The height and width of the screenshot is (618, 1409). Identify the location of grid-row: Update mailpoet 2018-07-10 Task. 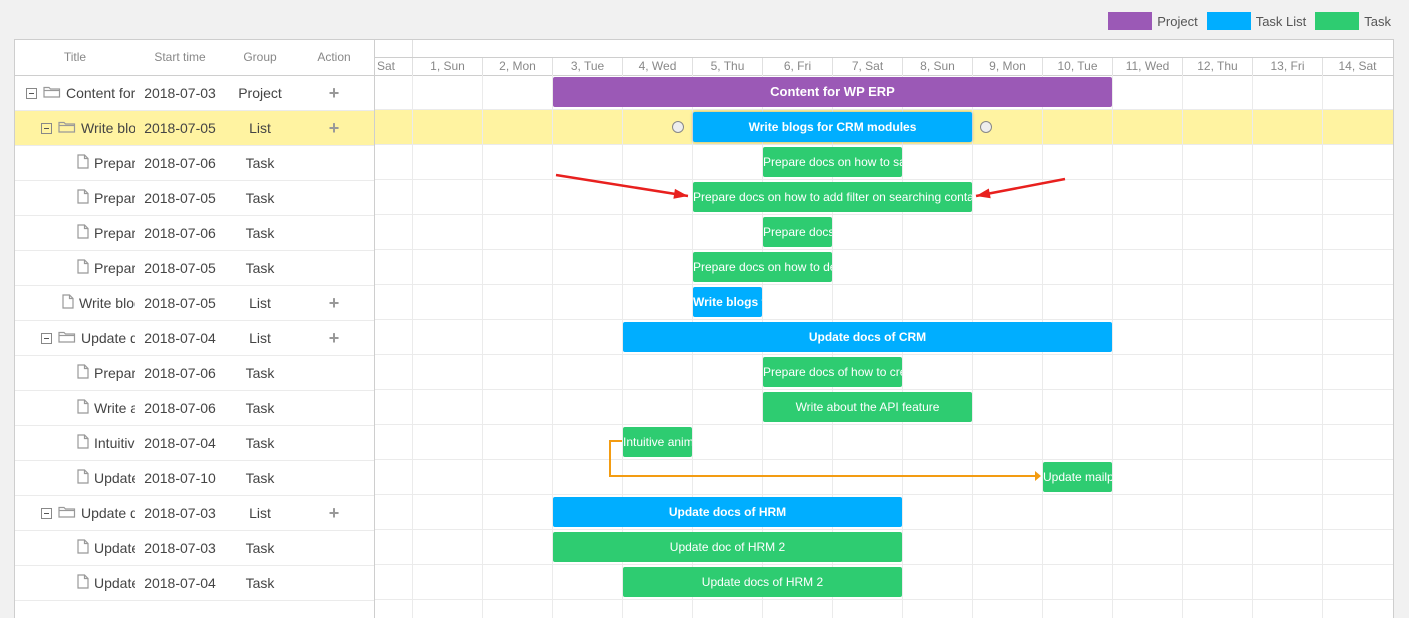
(194, 478).